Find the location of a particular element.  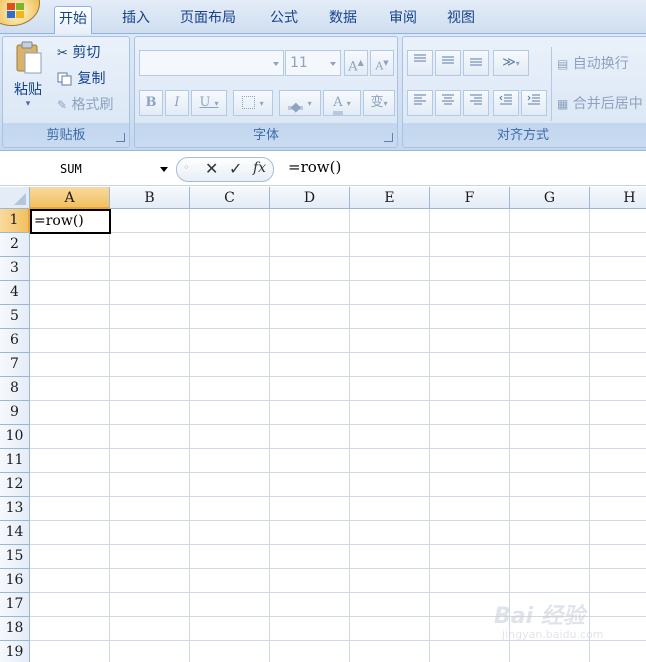

tab-view: 视图 is located at coordinates (461, 20).